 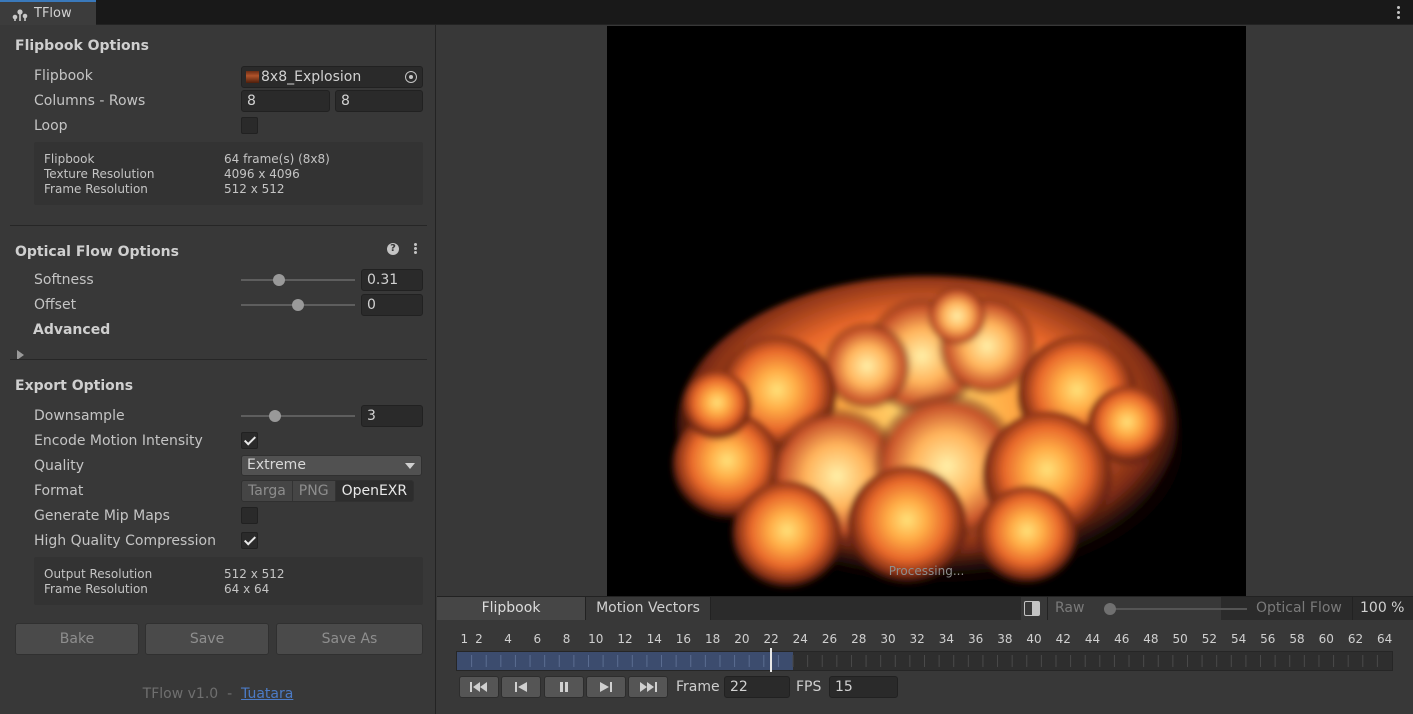 What do you see at coordinates (285, 101) in the screenshot?
I see `columns-input: 8` at bounding box center [285, 101].